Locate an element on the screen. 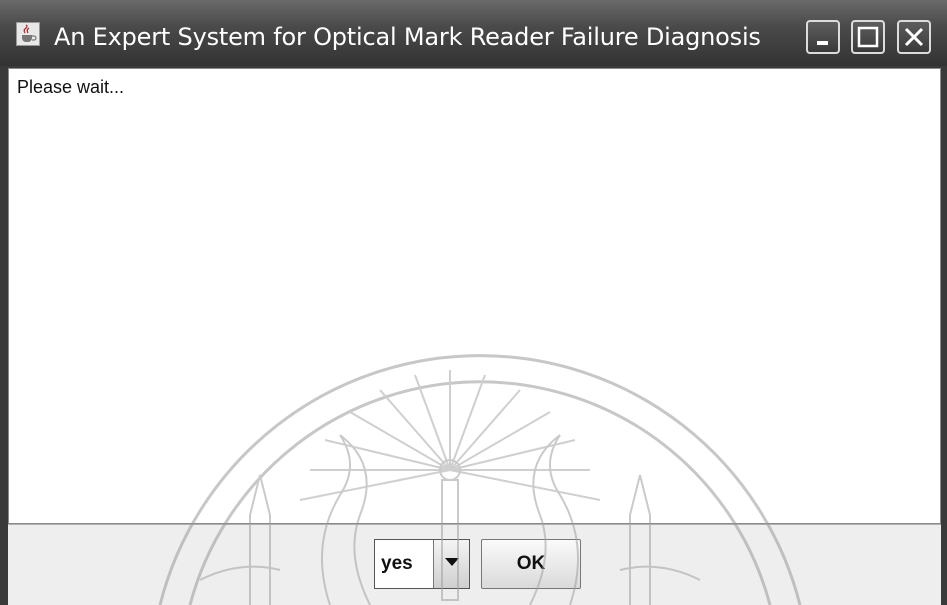  minimize-button is located at coordinates (823, 37).